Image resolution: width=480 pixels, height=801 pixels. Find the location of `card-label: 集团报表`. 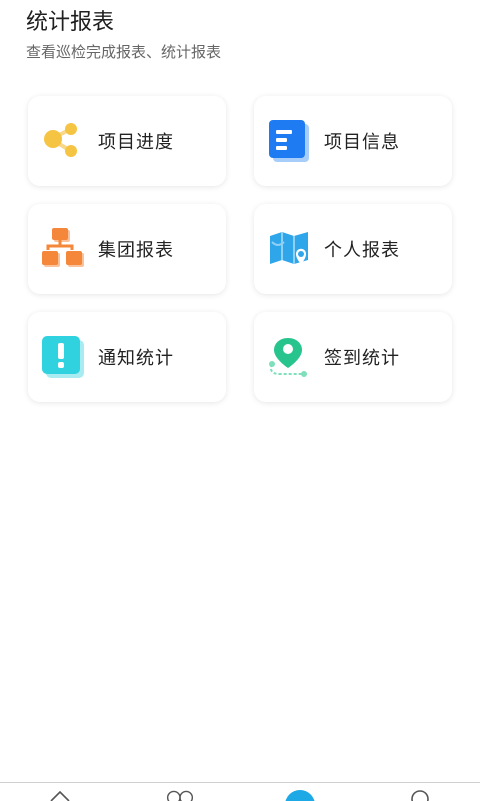

card-label: 集团报表 is located at coordinates (136, 250).